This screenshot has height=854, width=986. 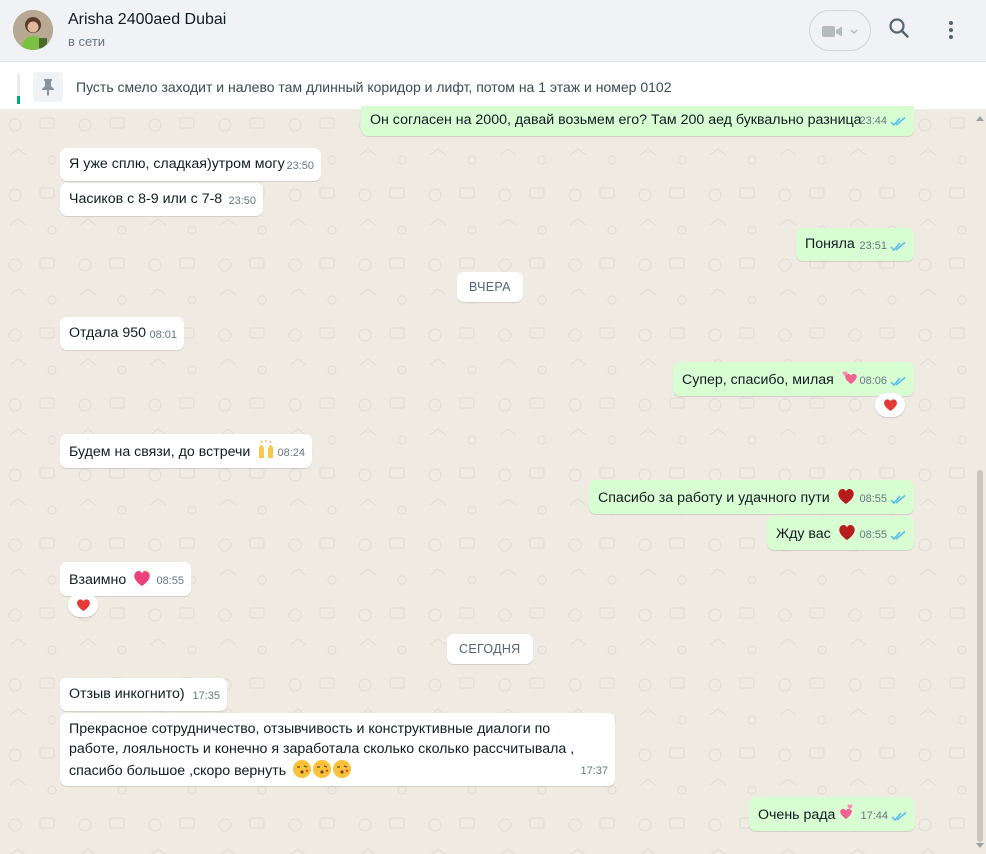 I want to click on message-text: Спасибо за работу и удачного пути, so click(x=714, y=498).